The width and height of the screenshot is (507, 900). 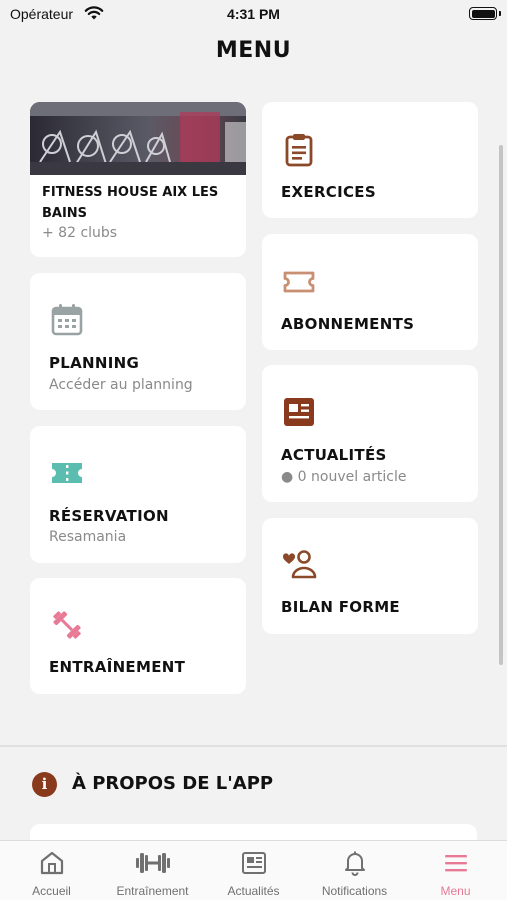 What do you see at coordinates (138, 494) in the screenshot?
I see `reservation-card: RÉSERVATION Resamania` at bounding box center [138, 494].